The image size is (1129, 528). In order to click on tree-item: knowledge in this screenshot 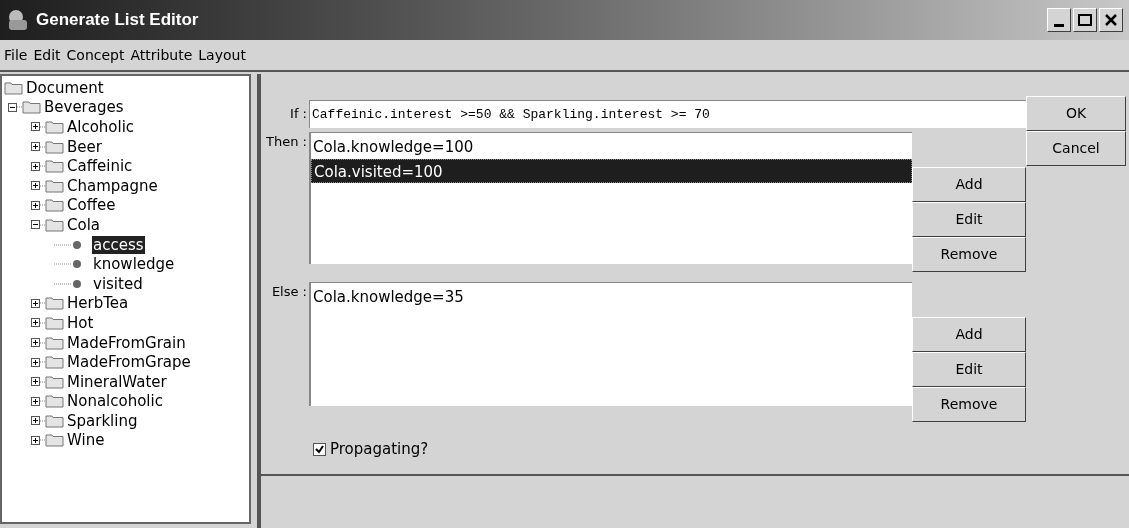, I will do `click(134, 264)`.